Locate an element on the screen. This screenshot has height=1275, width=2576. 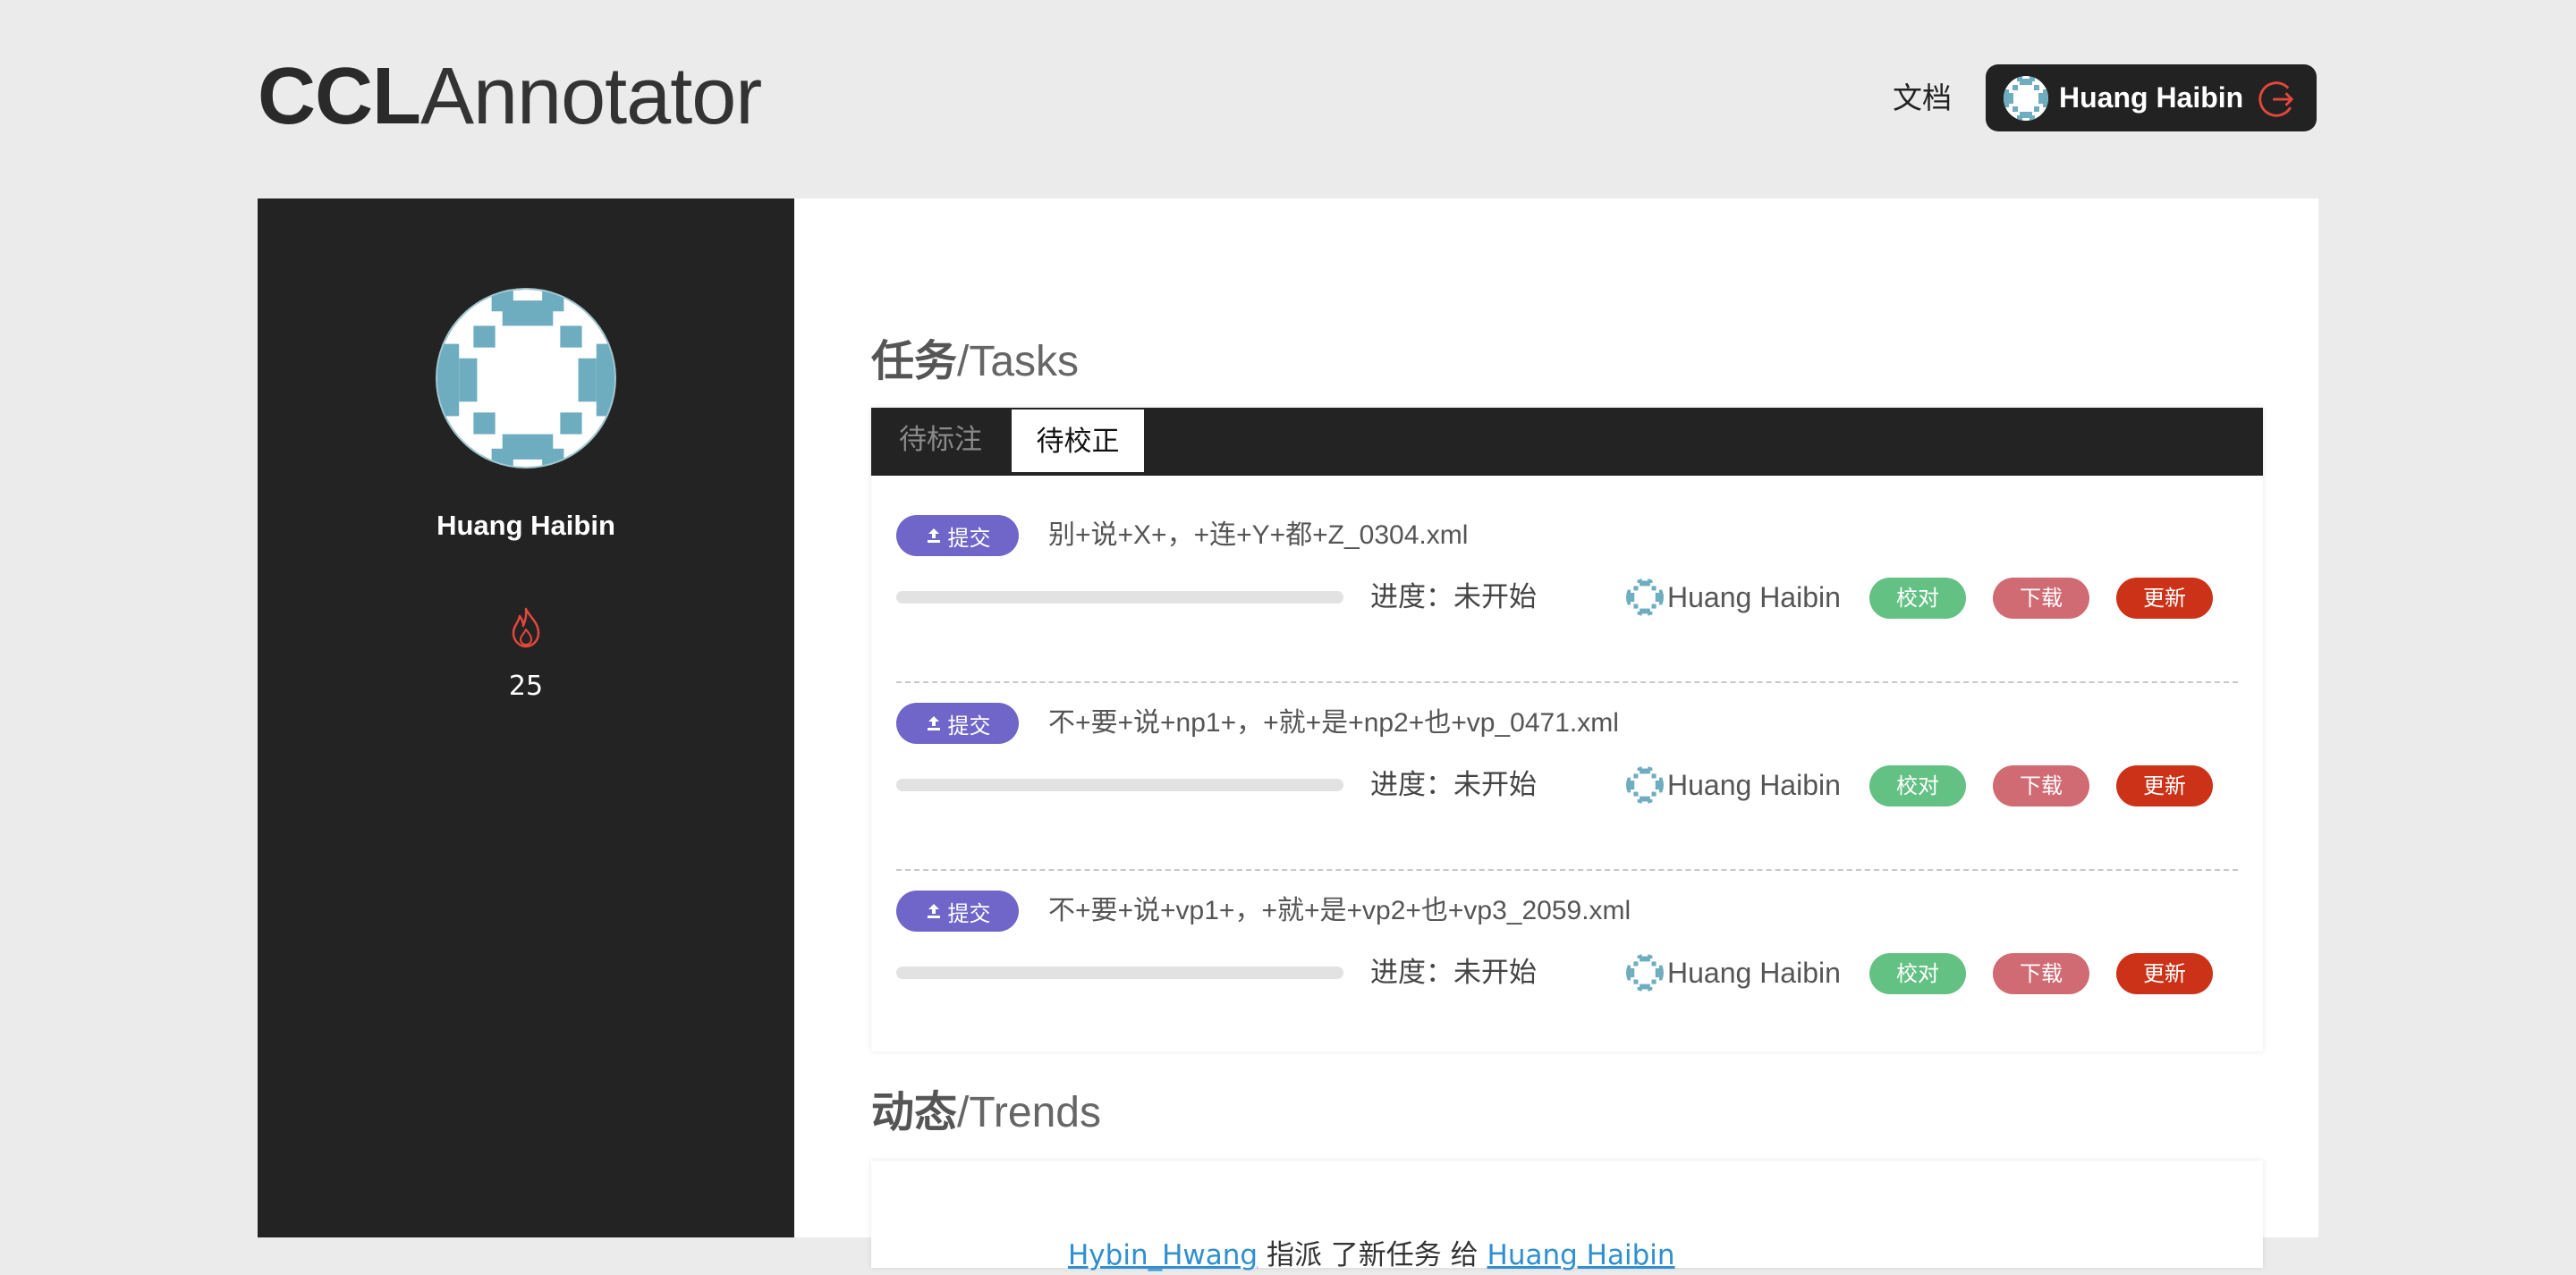
tasks-title: 任务/Tasks is located at coordinates (975, 361).